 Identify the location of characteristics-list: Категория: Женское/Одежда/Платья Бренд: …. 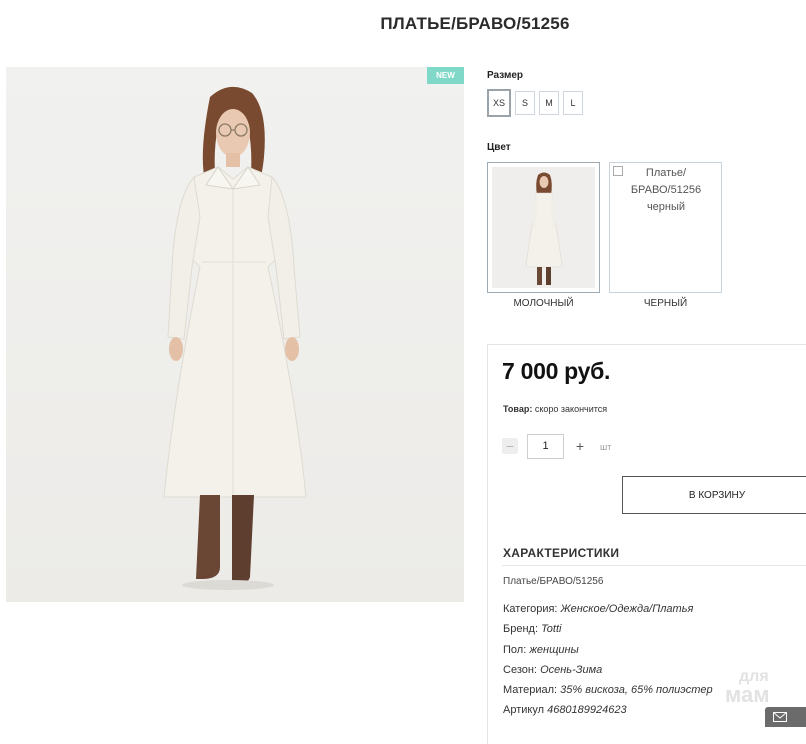
(608, 660).